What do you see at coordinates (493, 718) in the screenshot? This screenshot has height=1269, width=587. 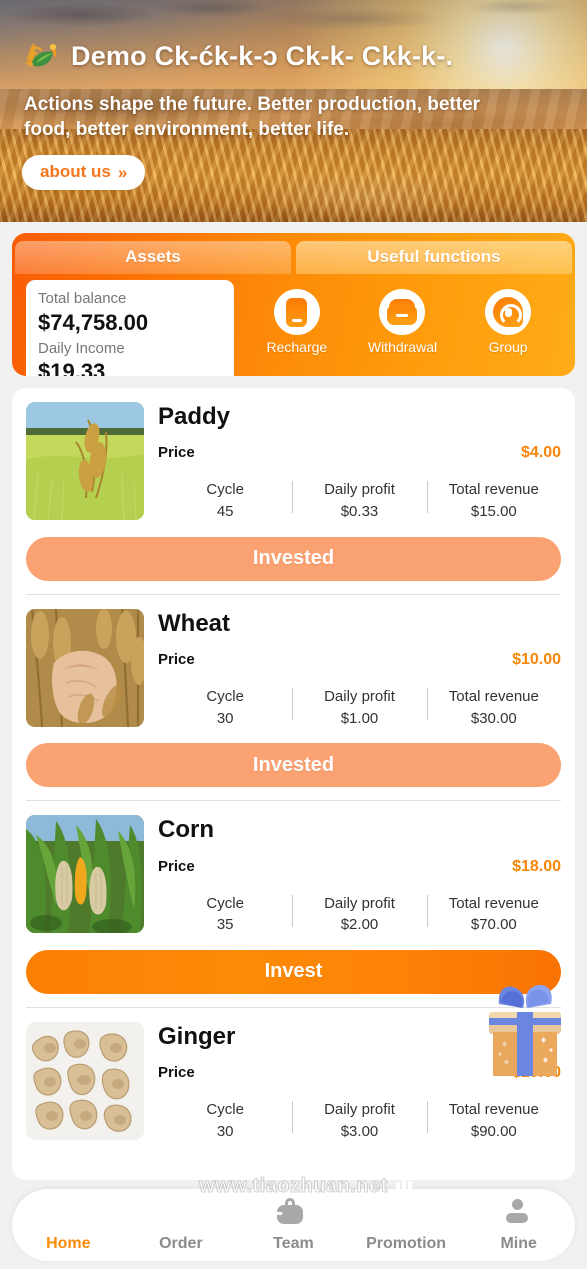 I see `total-revenue-value: $30.00` at bounding box center [493, 718].